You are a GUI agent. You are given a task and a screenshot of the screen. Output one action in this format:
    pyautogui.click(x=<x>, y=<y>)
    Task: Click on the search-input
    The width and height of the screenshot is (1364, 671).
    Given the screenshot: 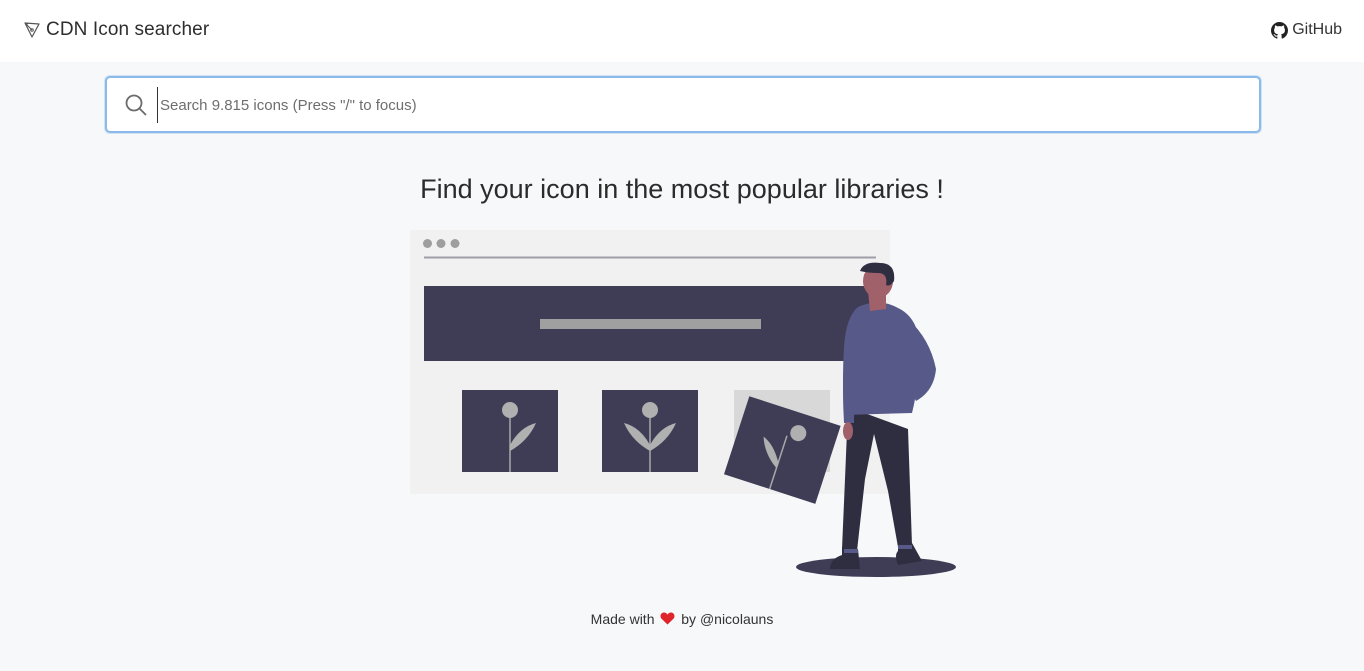 What is the action you would take?
    pyautogui.click(x=703, y=105)
    